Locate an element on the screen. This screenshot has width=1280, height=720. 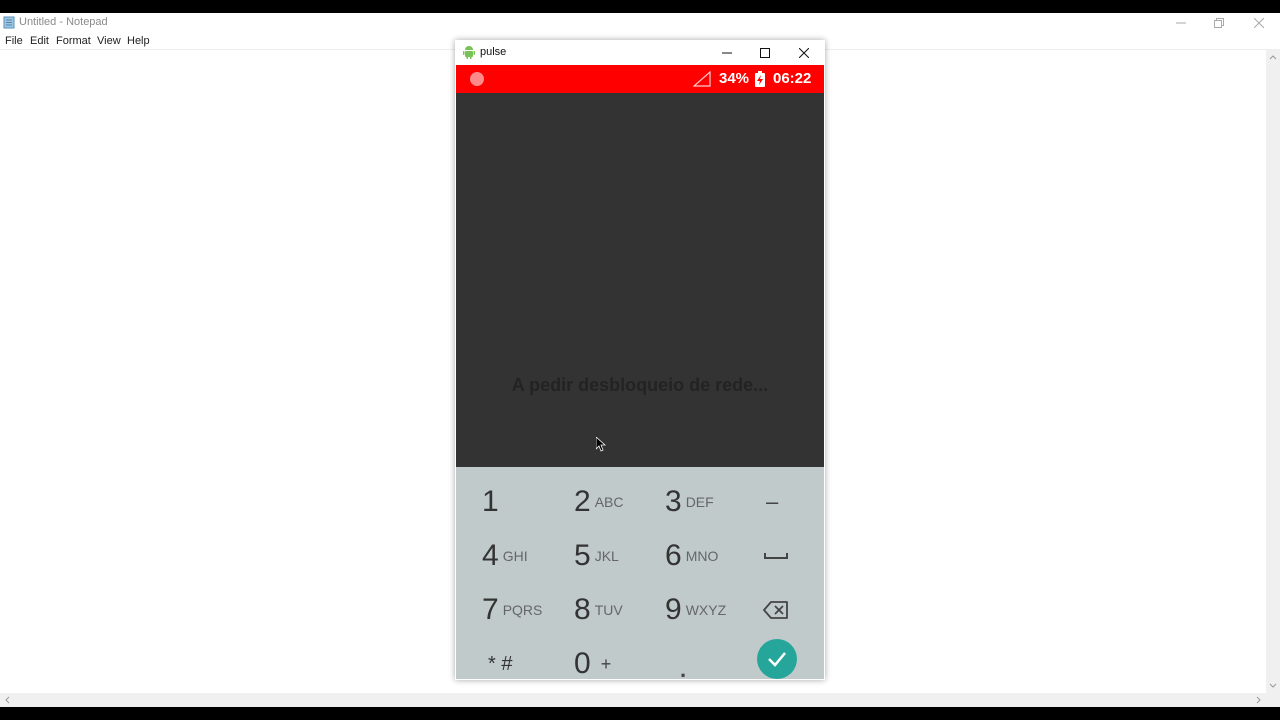
menu-help: Help is located at coordinates (138, 41).